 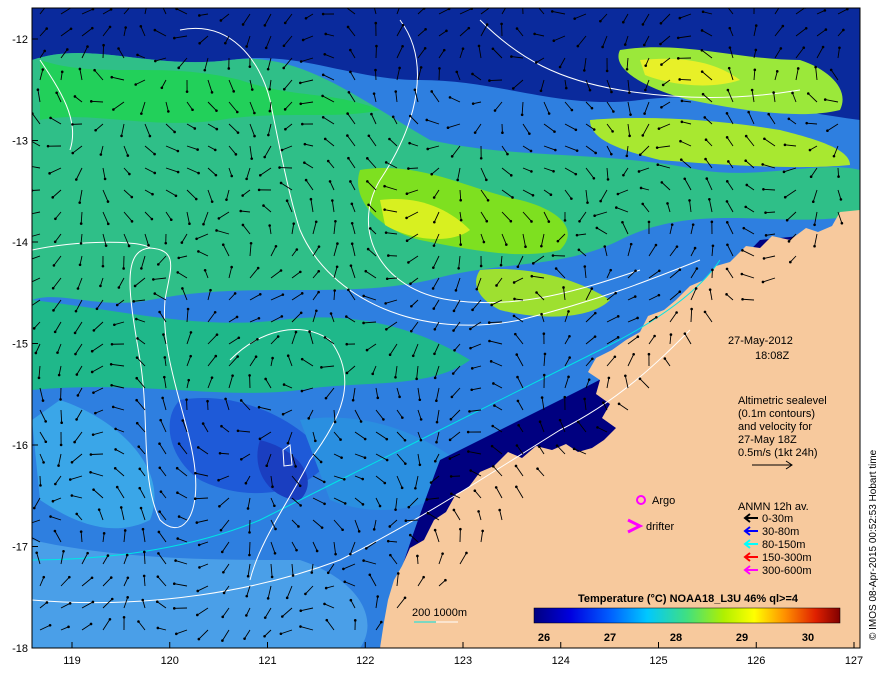 I want to click on lon-tick-label: 120, so click(x=170, y=661).